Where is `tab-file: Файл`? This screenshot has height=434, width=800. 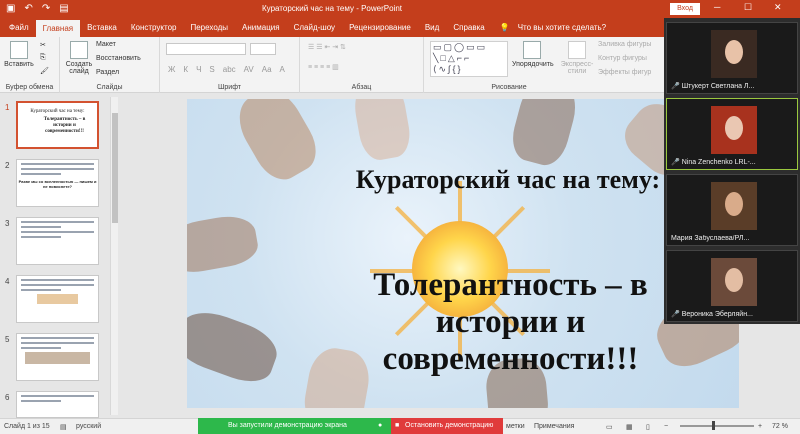 tab-file: Файл is located at coordinates (19, 27).